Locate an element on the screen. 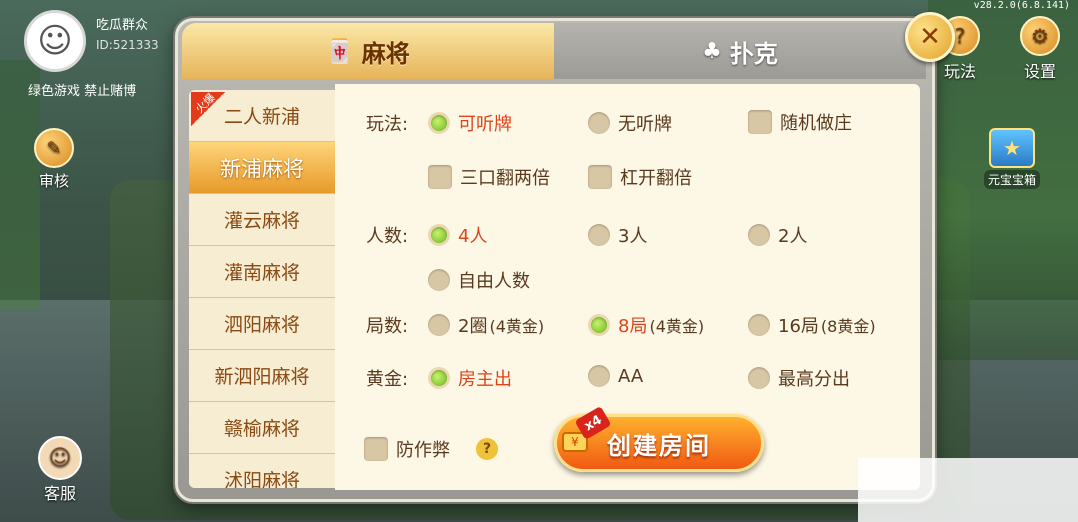 The width and height of the screenshot is (1078, 522). tab-poker-label: 扑克 is located at coordinates (753, 53).